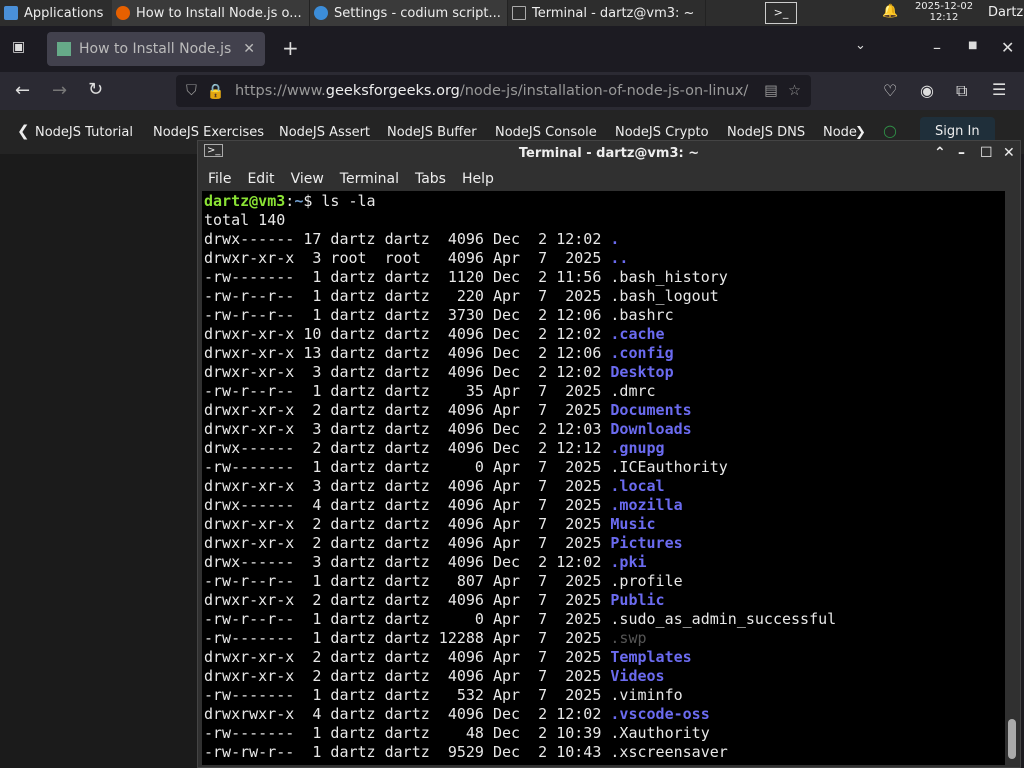 Image resolution: width=1024 pixels, height=768 pixels. What do you see at coordinates (84, 132) in the screenshot?
I see `nav-item: NodeJS Tutorial` at bounding box center [84, 132].